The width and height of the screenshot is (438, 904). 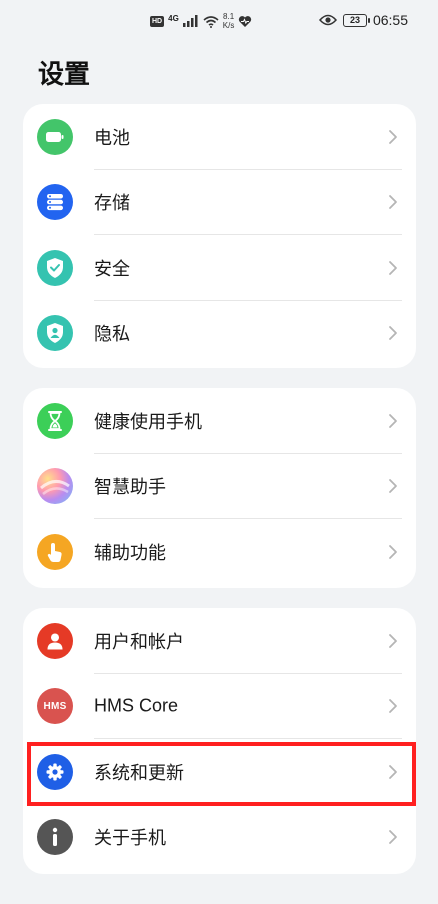 What do you see at coordinates (55, 837) in the screenshot?
I see `info-icon` at bounding box center [55, 837].